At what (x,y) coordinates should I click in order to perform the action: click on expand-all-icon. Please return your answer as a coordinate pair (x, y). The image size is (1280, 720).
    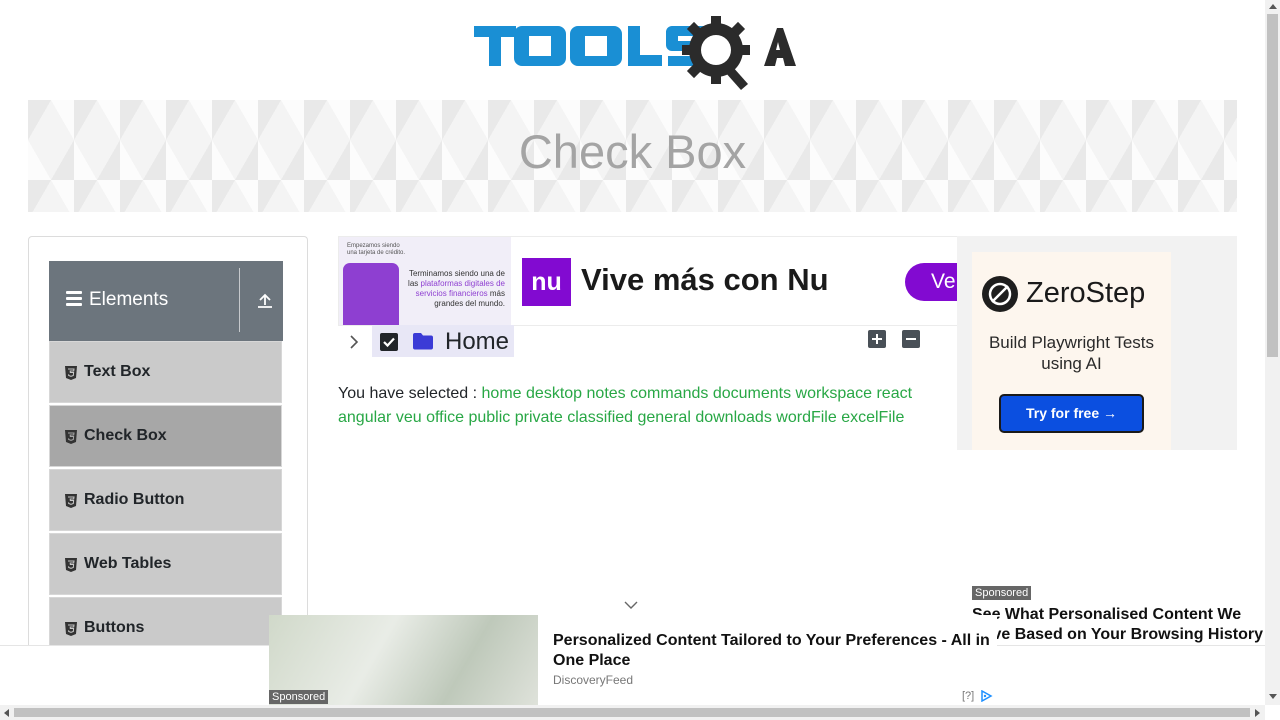
    Looking at the image, I should click on (877, 339).